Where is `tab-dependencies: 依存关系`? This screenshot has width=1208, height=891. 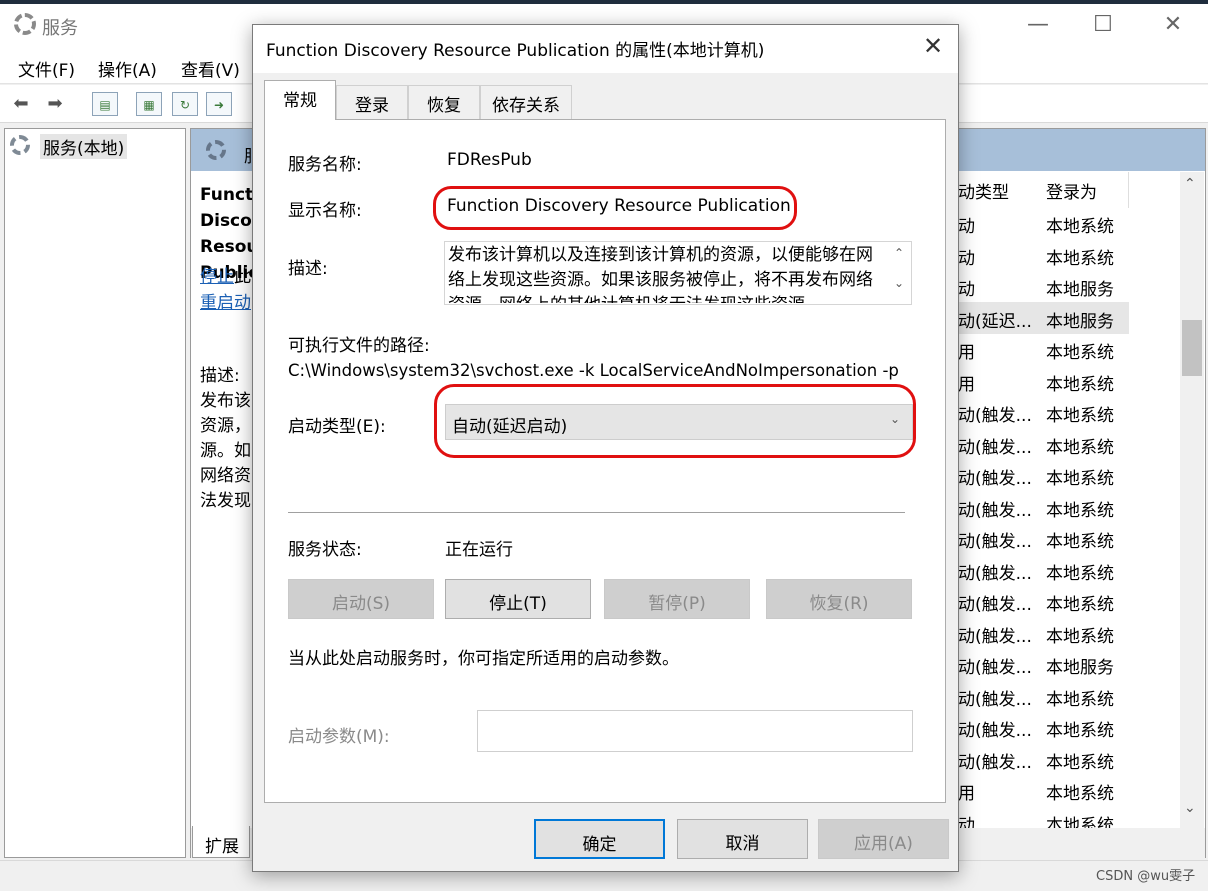 tab-dependencies: 依存关系 is located at coordinates (526, 102).